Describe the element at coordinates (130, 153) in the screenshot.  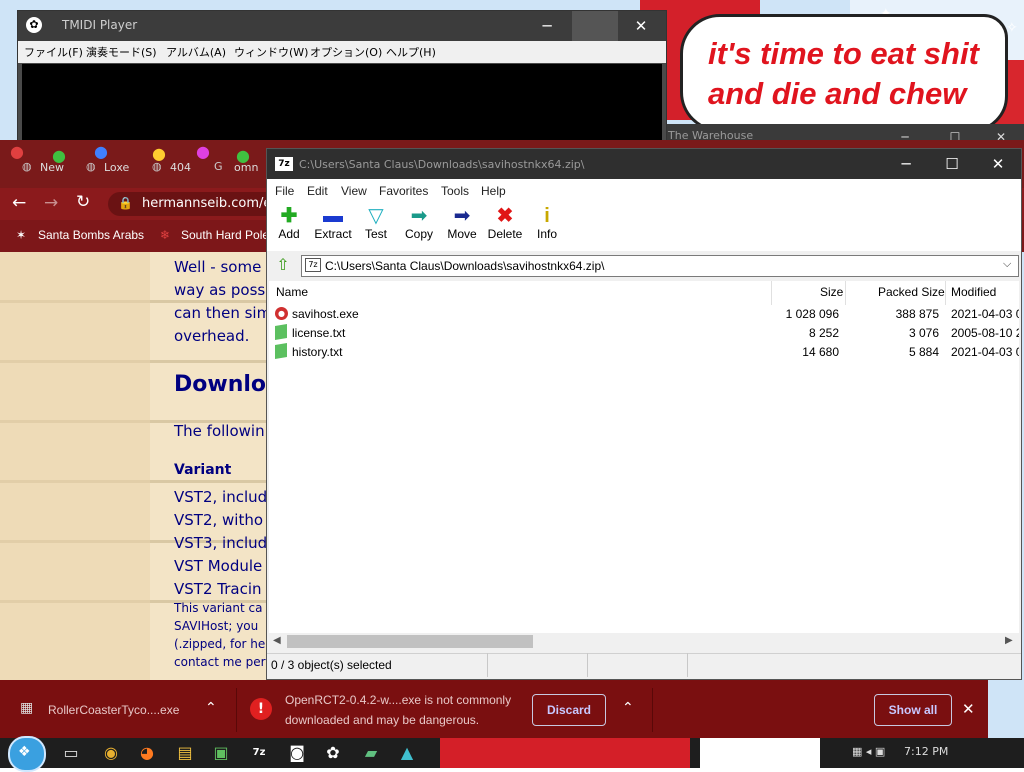
I see `christmas-lights: ● ● ● ● ● ●` at that location.